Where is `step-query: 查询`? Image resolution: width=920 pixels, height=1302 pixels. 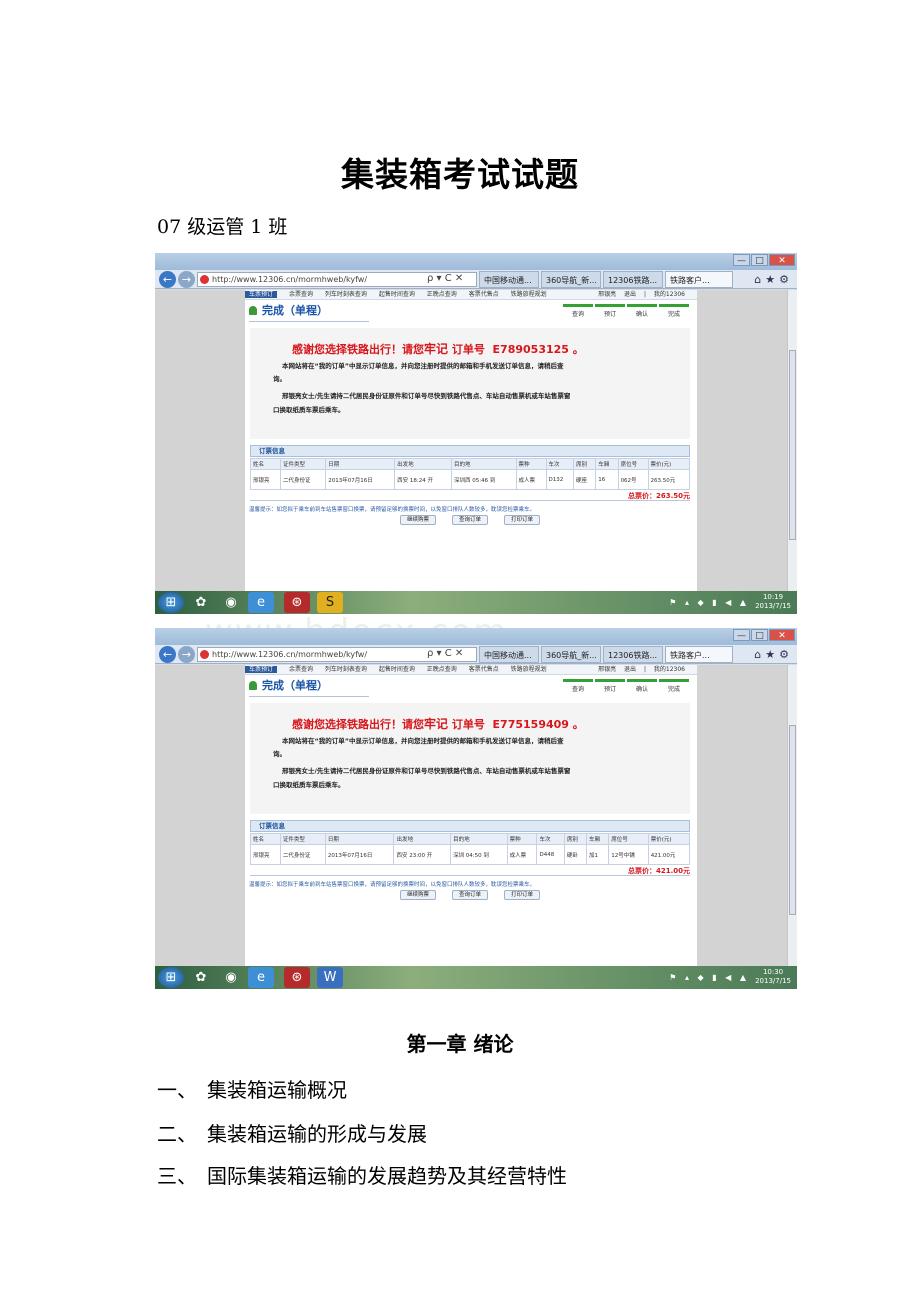 step-query: 查询 is located at coordinates (578, 686).